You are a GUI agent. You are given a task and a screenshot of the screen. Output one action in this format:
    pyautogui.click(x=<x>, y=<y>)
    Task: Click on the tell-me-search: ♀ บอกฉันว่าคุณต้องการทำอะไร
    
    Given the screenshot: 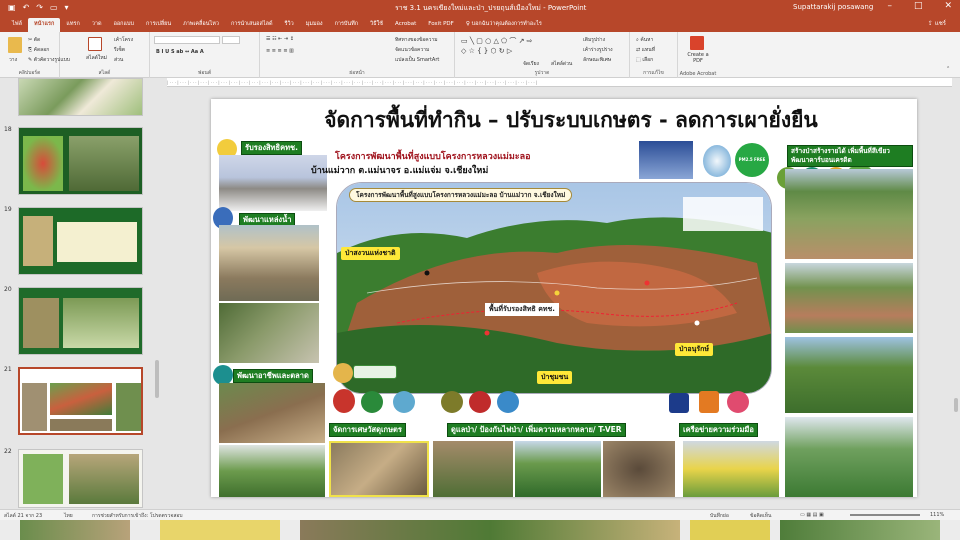 What is the action you would take?
    pyautogui.click(x=504, y=25)
    